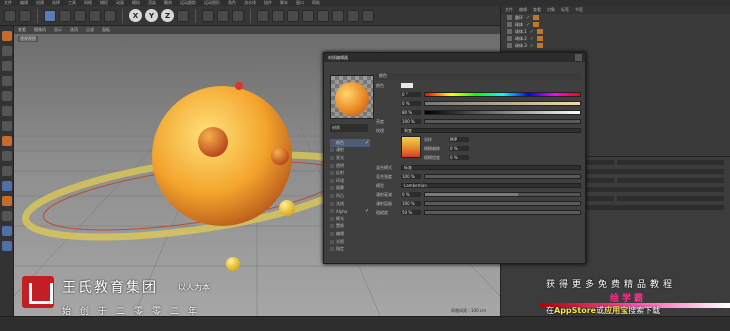 Image resolution: width=730 pixels, height=331 pixels. What do you see at coordinates (411, 212) in the screenshot?
I see `roughness-input: 50 %` at bounding box center [411, 212].